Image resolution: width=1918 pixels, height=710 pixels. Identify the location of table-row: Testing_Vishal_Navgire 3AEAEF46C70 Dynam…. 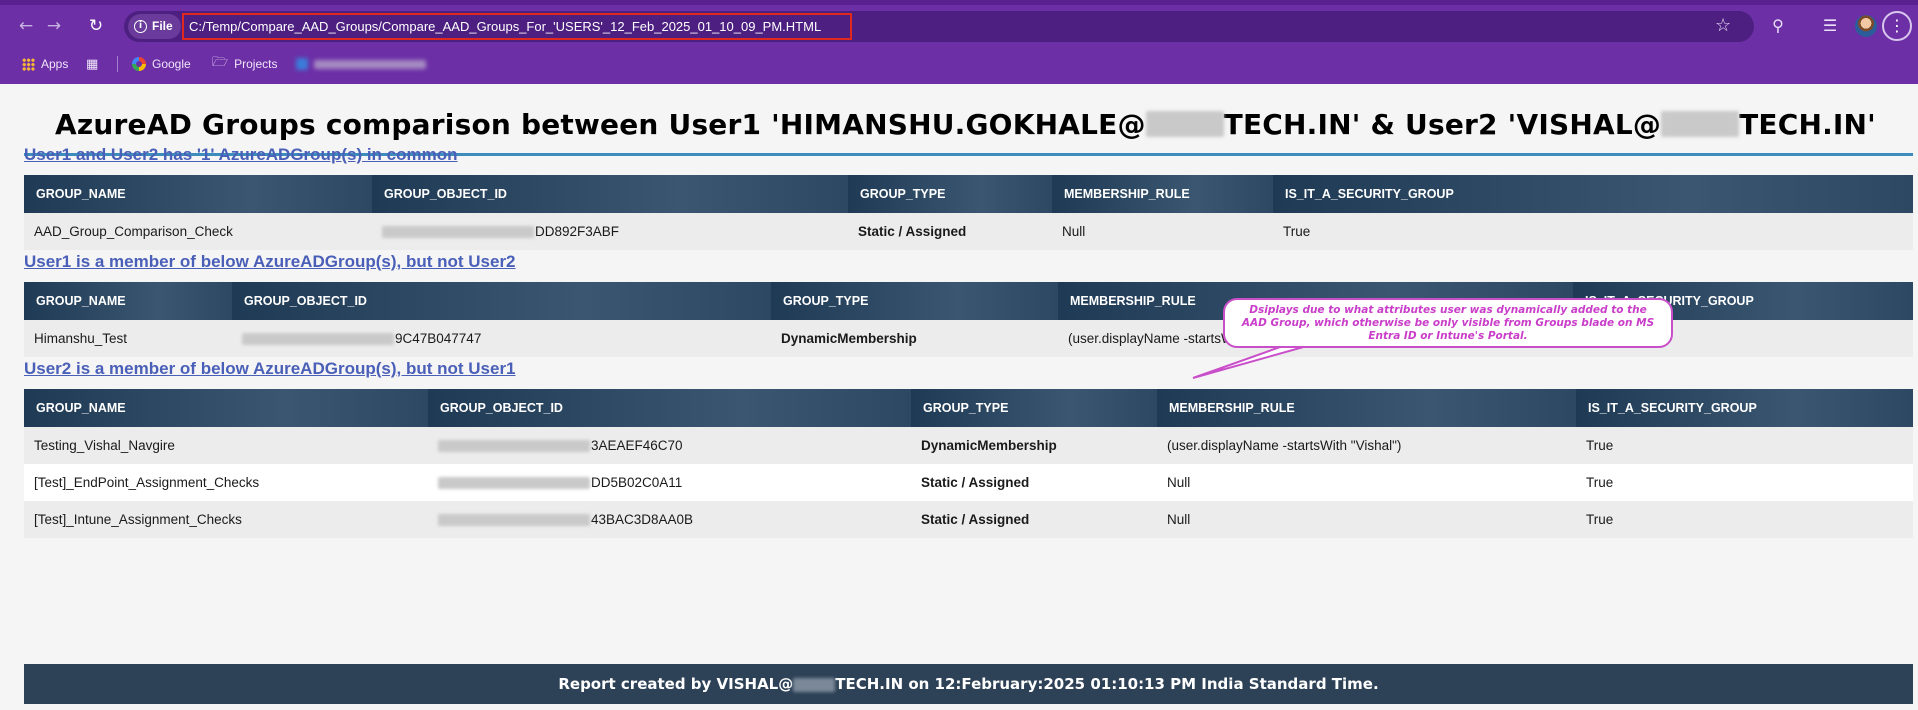
(968, 445).